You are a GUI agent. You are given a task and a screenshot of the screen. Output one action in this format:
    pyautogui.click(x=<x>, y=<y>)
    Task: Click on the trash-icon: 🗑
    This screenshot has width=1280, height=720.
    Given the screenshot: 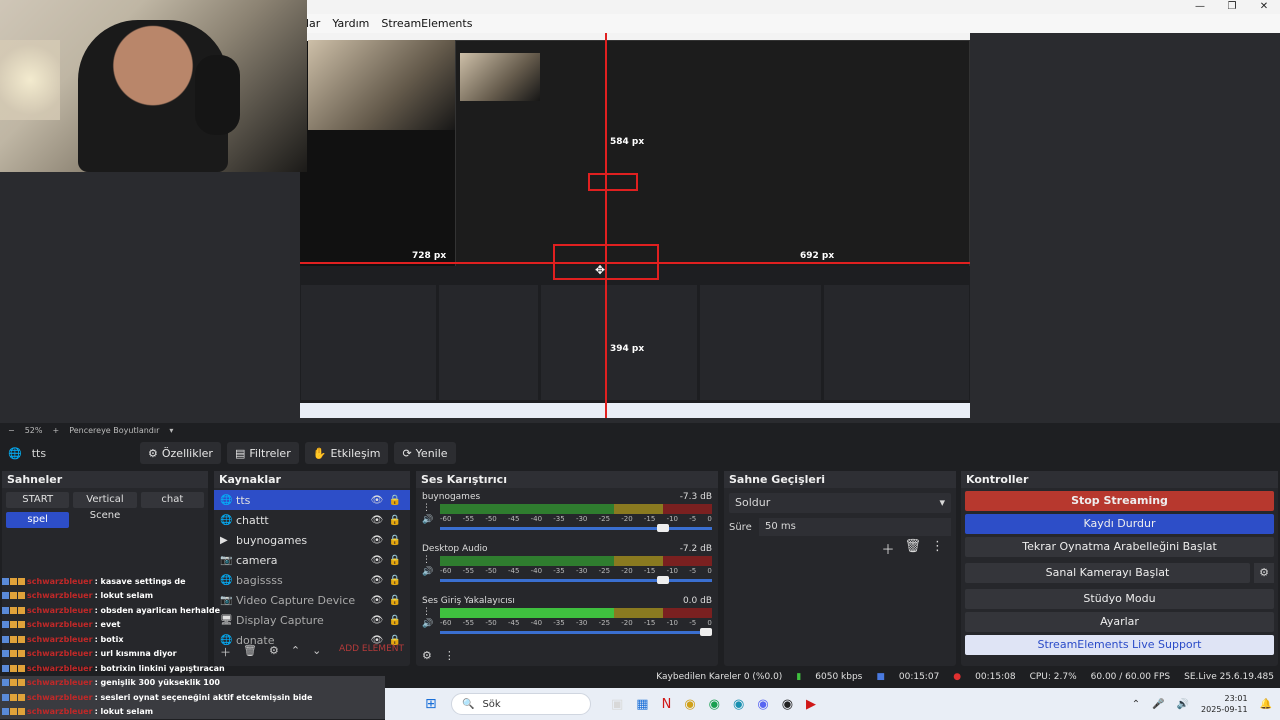 What is the action you would take?
    pyautogui.click(x=912, y=548)
    